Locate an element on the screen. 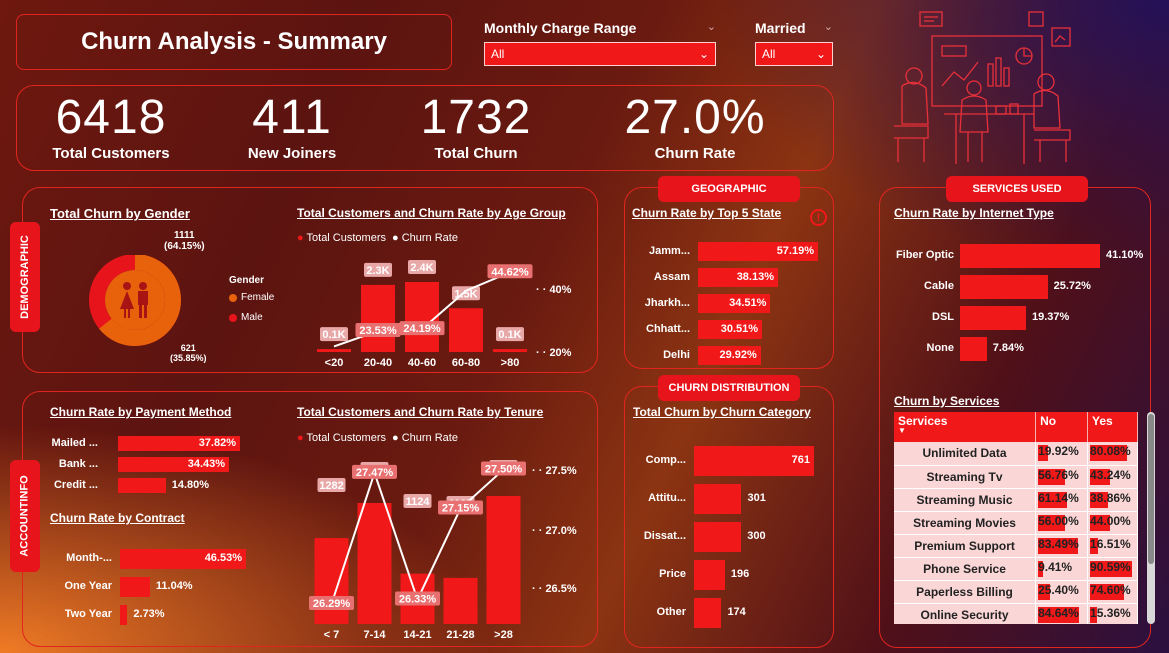  cell-value: 56.00% is located at coordinates (1058, 520).